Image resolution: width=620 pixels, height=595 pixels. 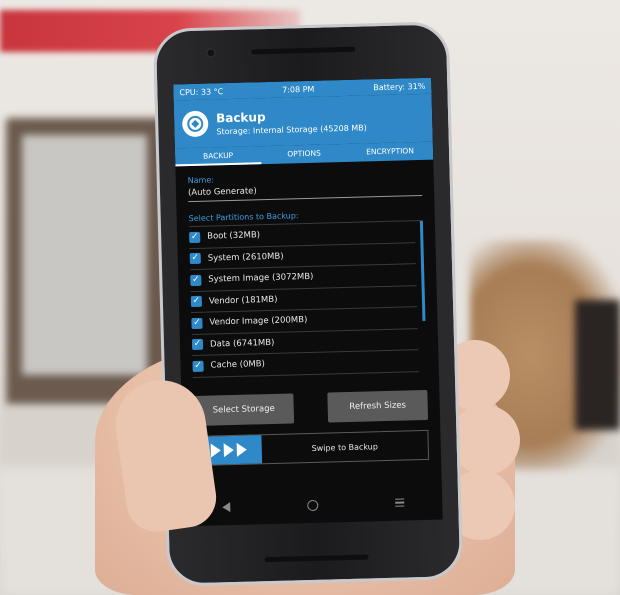 I want to click on partition-label: Vendor Image (200MB), so click(x=258, y=321).